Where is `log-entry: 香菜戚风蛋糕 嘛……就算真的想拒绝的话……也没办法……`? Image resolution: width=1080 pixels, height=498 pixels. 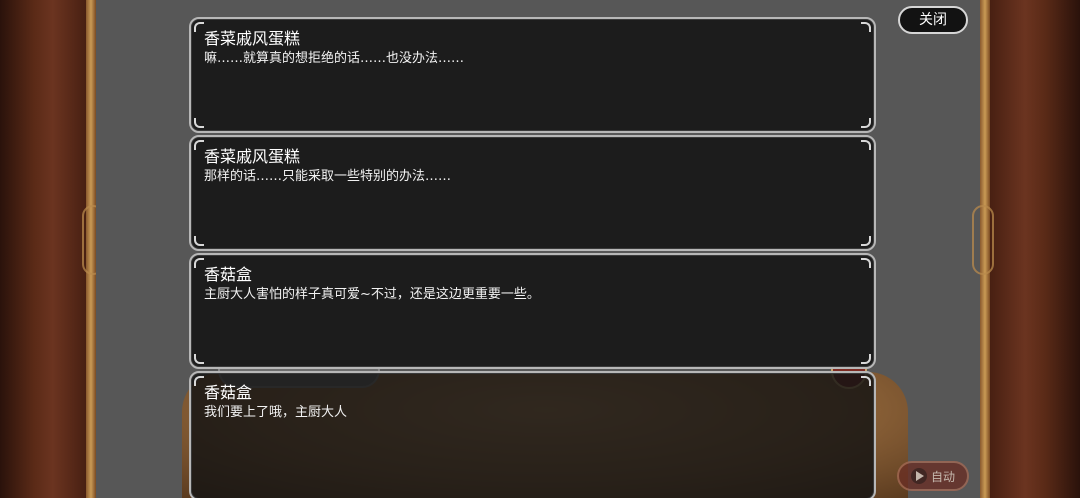 log-entry: 香菜戚风蛋糕 嘛……就算真的想拒绝的话……也没办法…… is located at coordinates (532, 75).